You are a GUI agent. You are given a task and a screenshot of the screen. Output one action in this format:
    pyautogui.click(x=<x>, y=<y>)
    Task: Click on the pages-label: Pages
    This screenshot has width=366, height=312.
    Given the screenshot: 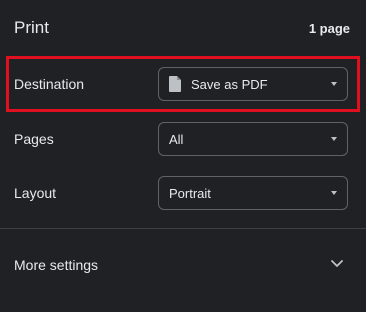 What is the action you would take?
    pyautogui.click(x=34, y=139)
    